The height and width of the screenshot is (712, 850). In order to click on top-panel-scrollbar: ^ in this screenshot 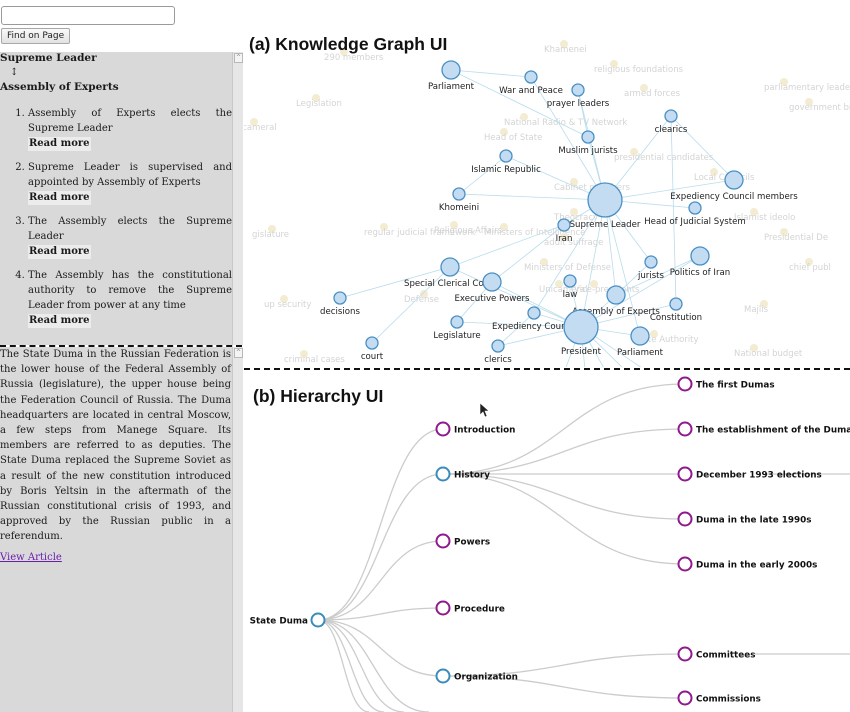, I will do `click(237, 198)`.